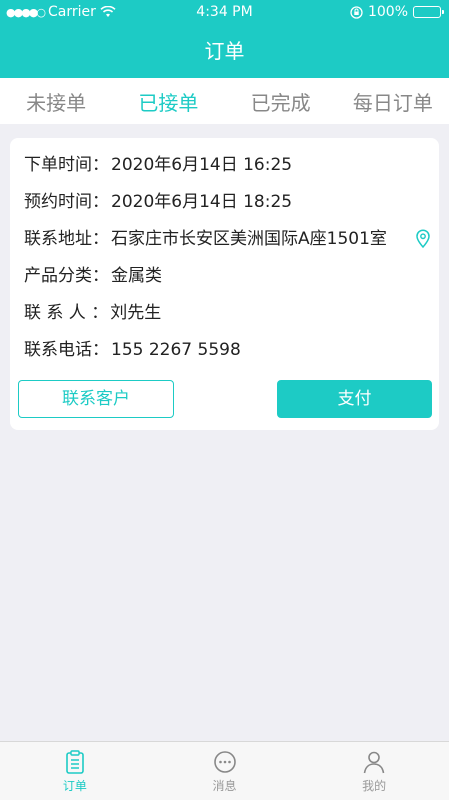 Image resolution: width=449 pixels, height=800 pixels. Describe the element at coordinates (176, 350) in the screenshot. I see `phone-value: 155 2267 5598` at that location.